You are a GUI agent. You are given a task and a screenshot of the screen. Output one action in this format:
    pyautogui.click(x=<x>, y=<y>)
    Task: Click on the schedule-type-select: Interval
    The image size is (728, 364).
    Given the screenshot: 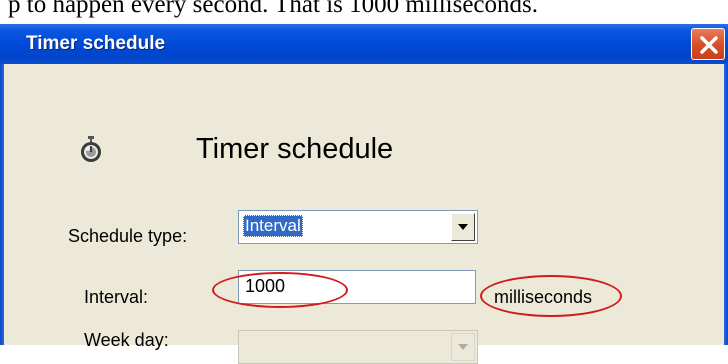 What is the action you would take?
    pyautogui.click(x=358, y=227)
    